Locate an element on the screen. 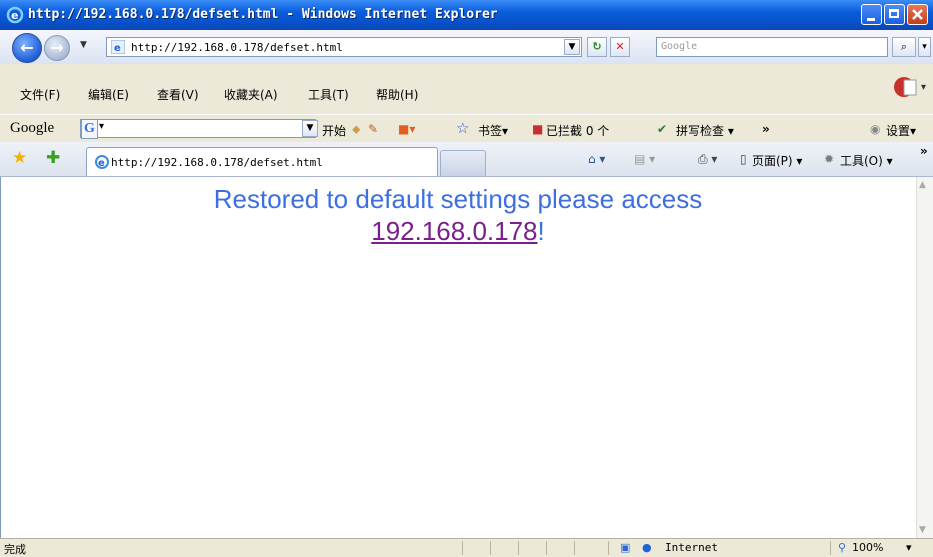 This screenshot has width=933, height=557. popup-blocked-count: 已拦截 0 个 is located at coordinates (577, 130).